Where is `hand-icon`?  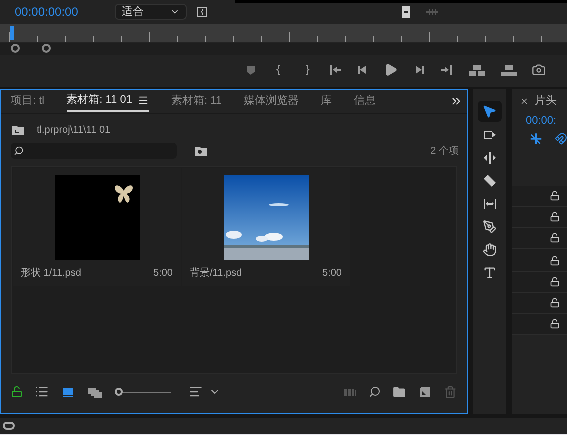 hand-icon is located at coordinates (489, 249).